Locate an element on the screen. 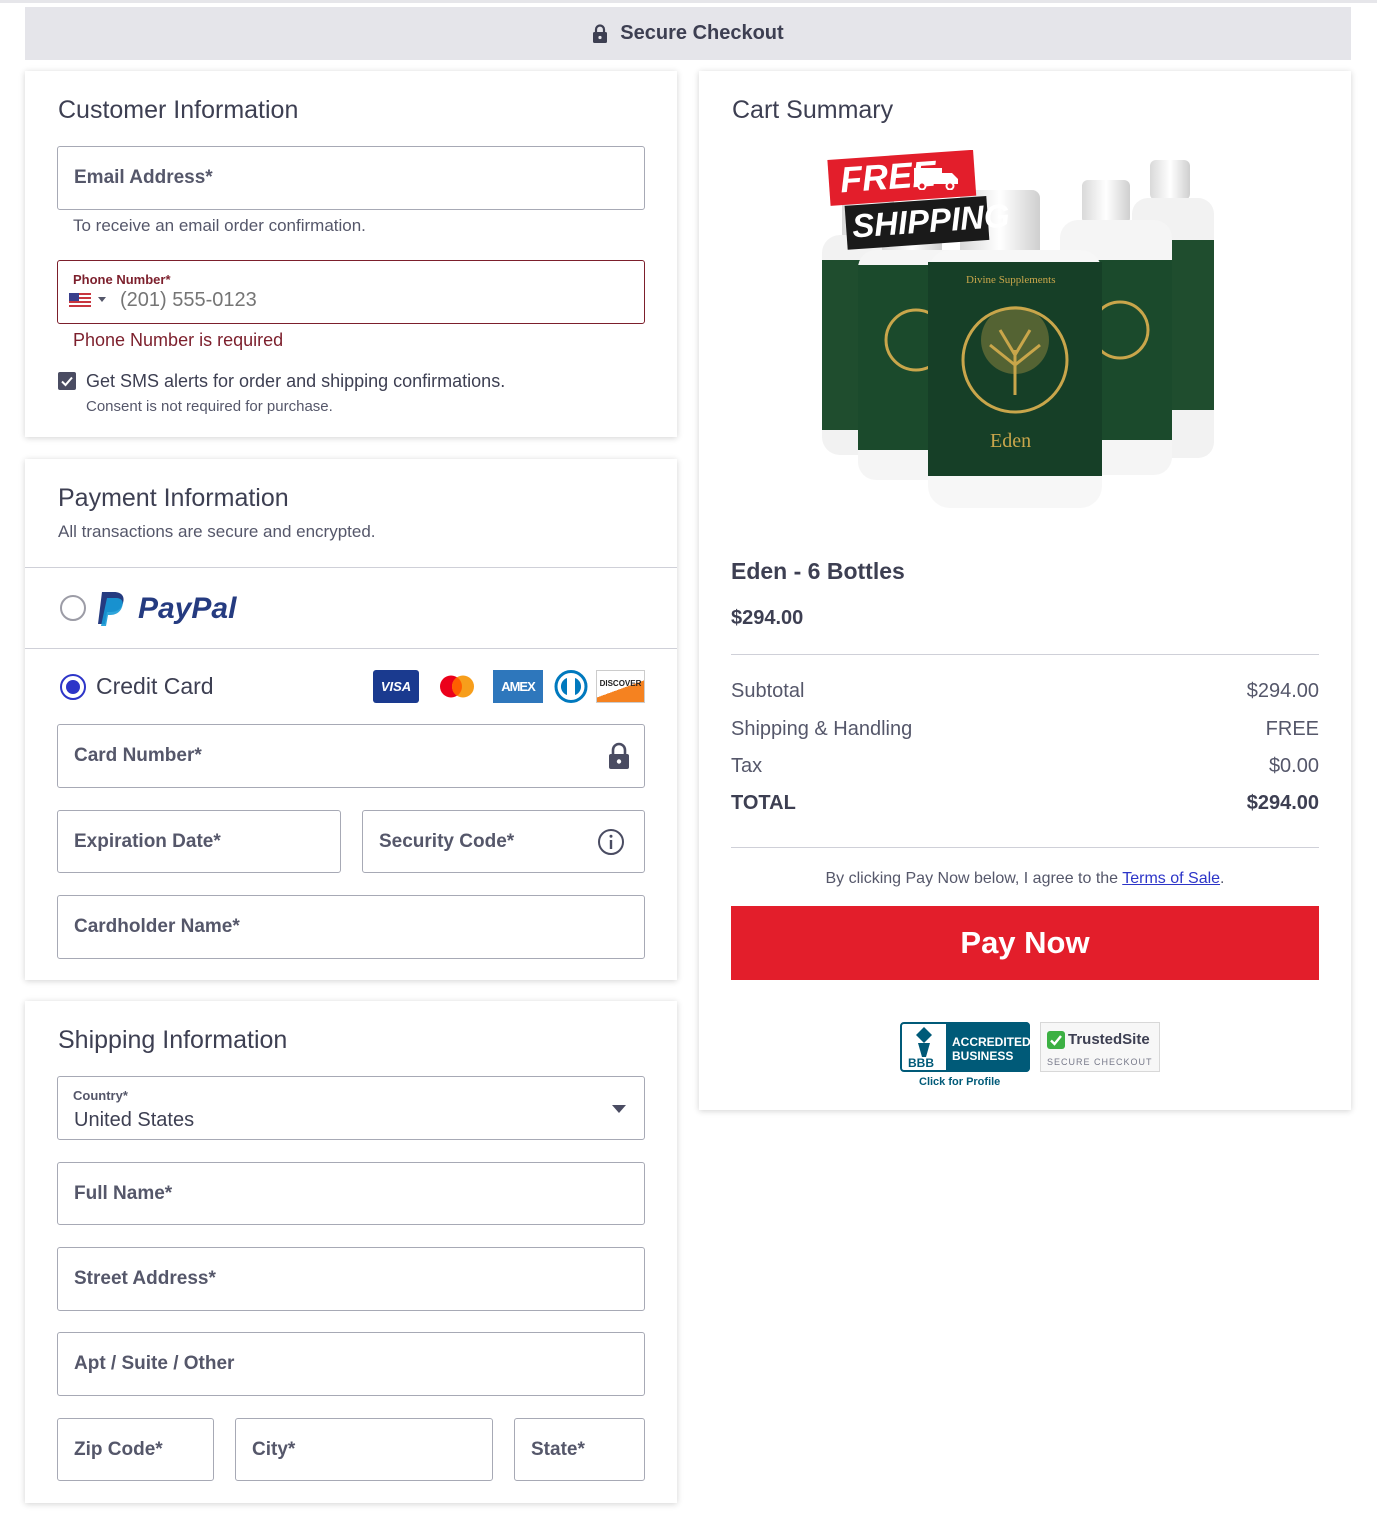 This screenshot has height=1517, width=1377. product-name: Eden - 6 Bottles is located at coordinates (818, 571).